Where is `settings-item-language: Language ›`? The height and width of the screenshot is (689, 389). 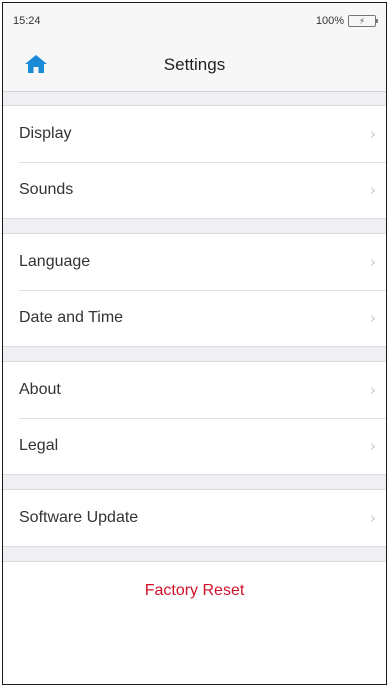
settings-item-language: Language › is located at coordinates (194, 262).